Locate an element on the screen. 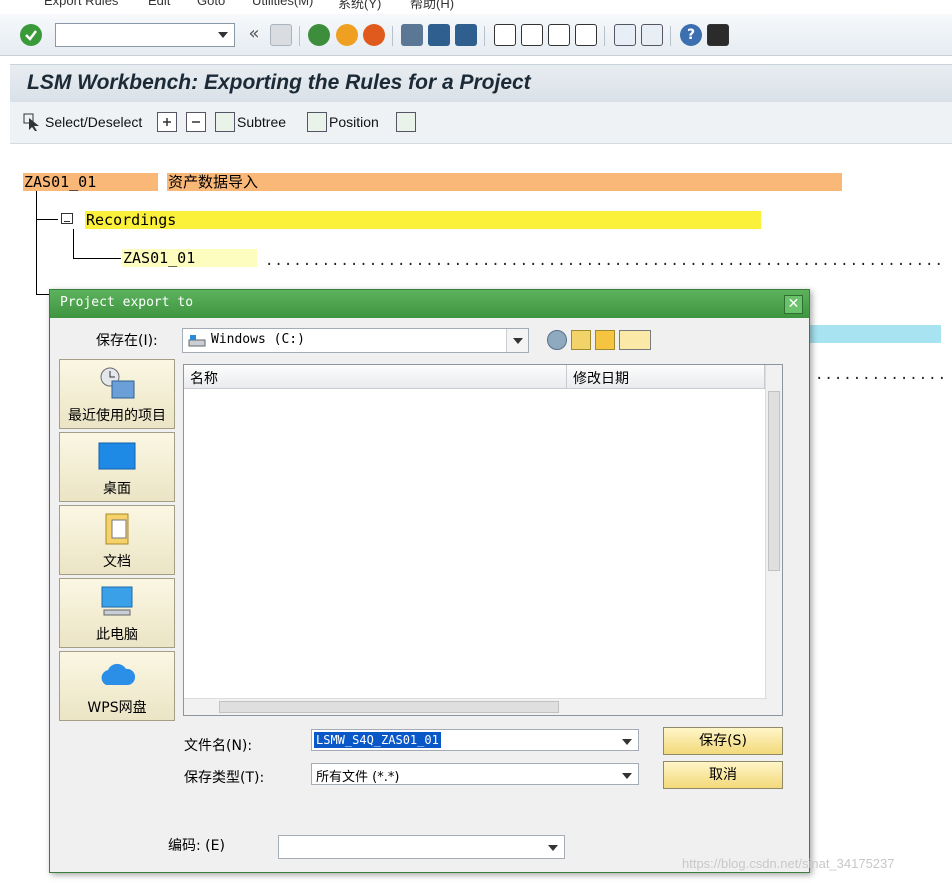  place-desktop: 桌面 is located at coordinates (117, 467).